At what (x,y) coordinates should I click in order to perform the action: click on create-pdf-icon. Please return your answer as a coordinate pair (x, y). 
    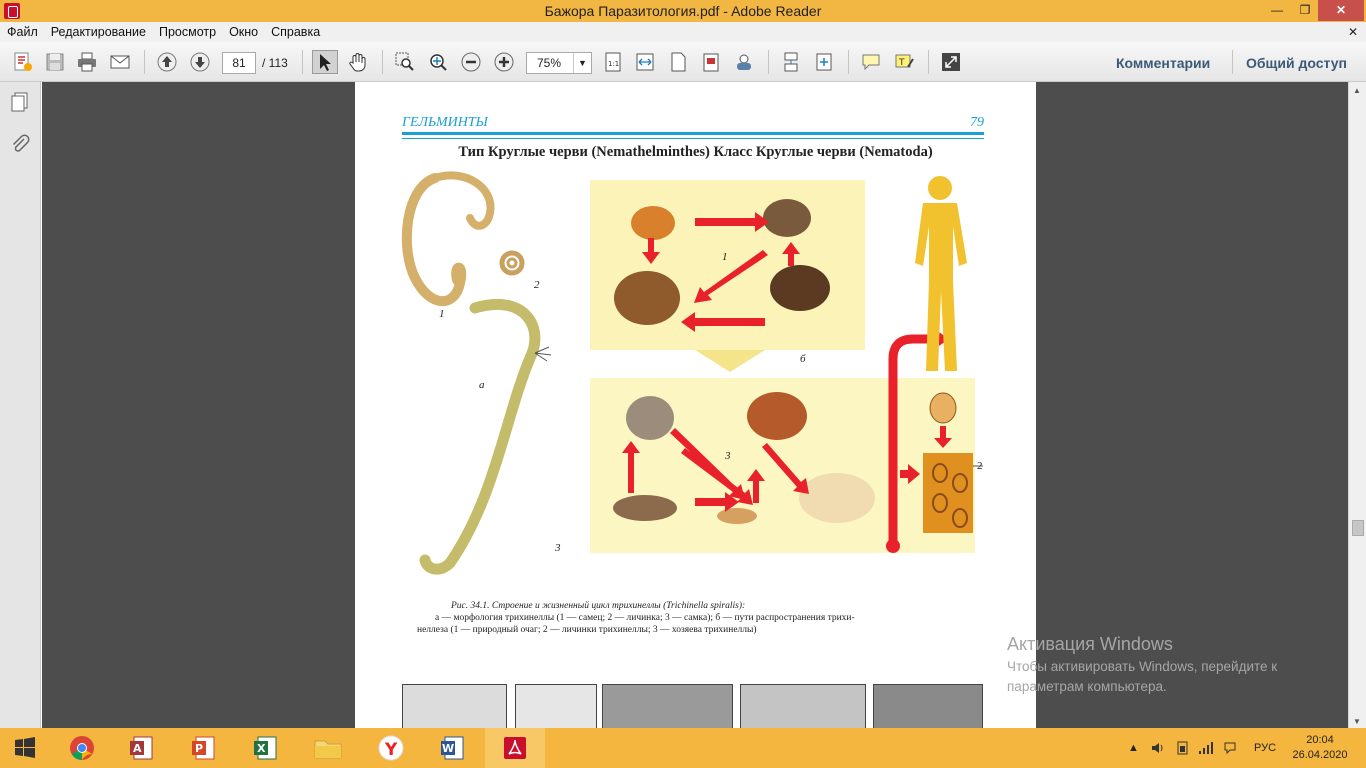
    Looking at the image, I should click on (23, 62).